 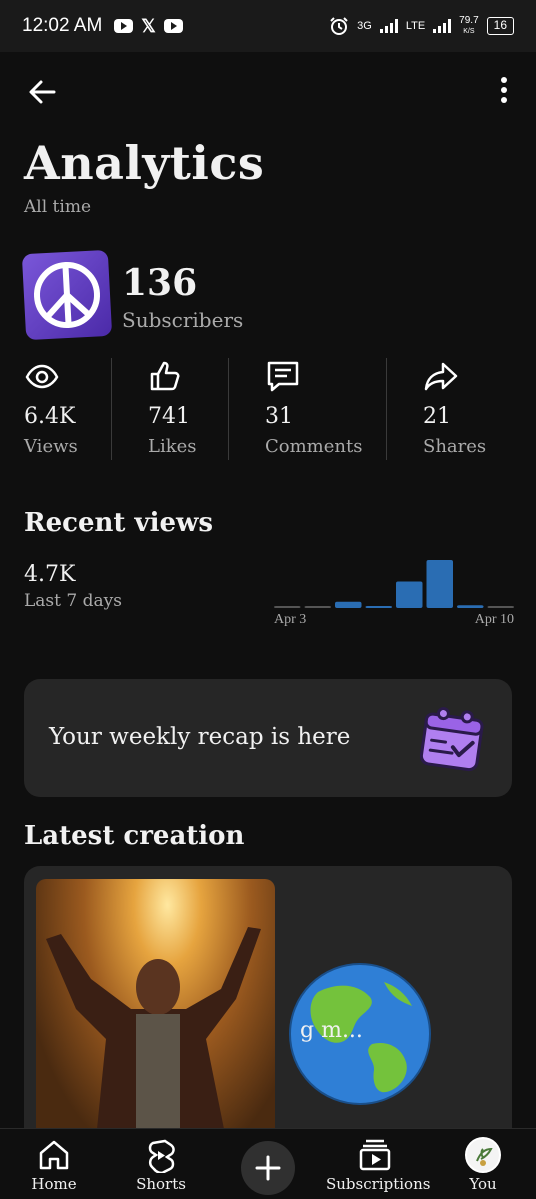 What do you see at coordinates (165, 376) in the screenshot?
I see `thumbs-up-icon` at bounding box center [165, 376].